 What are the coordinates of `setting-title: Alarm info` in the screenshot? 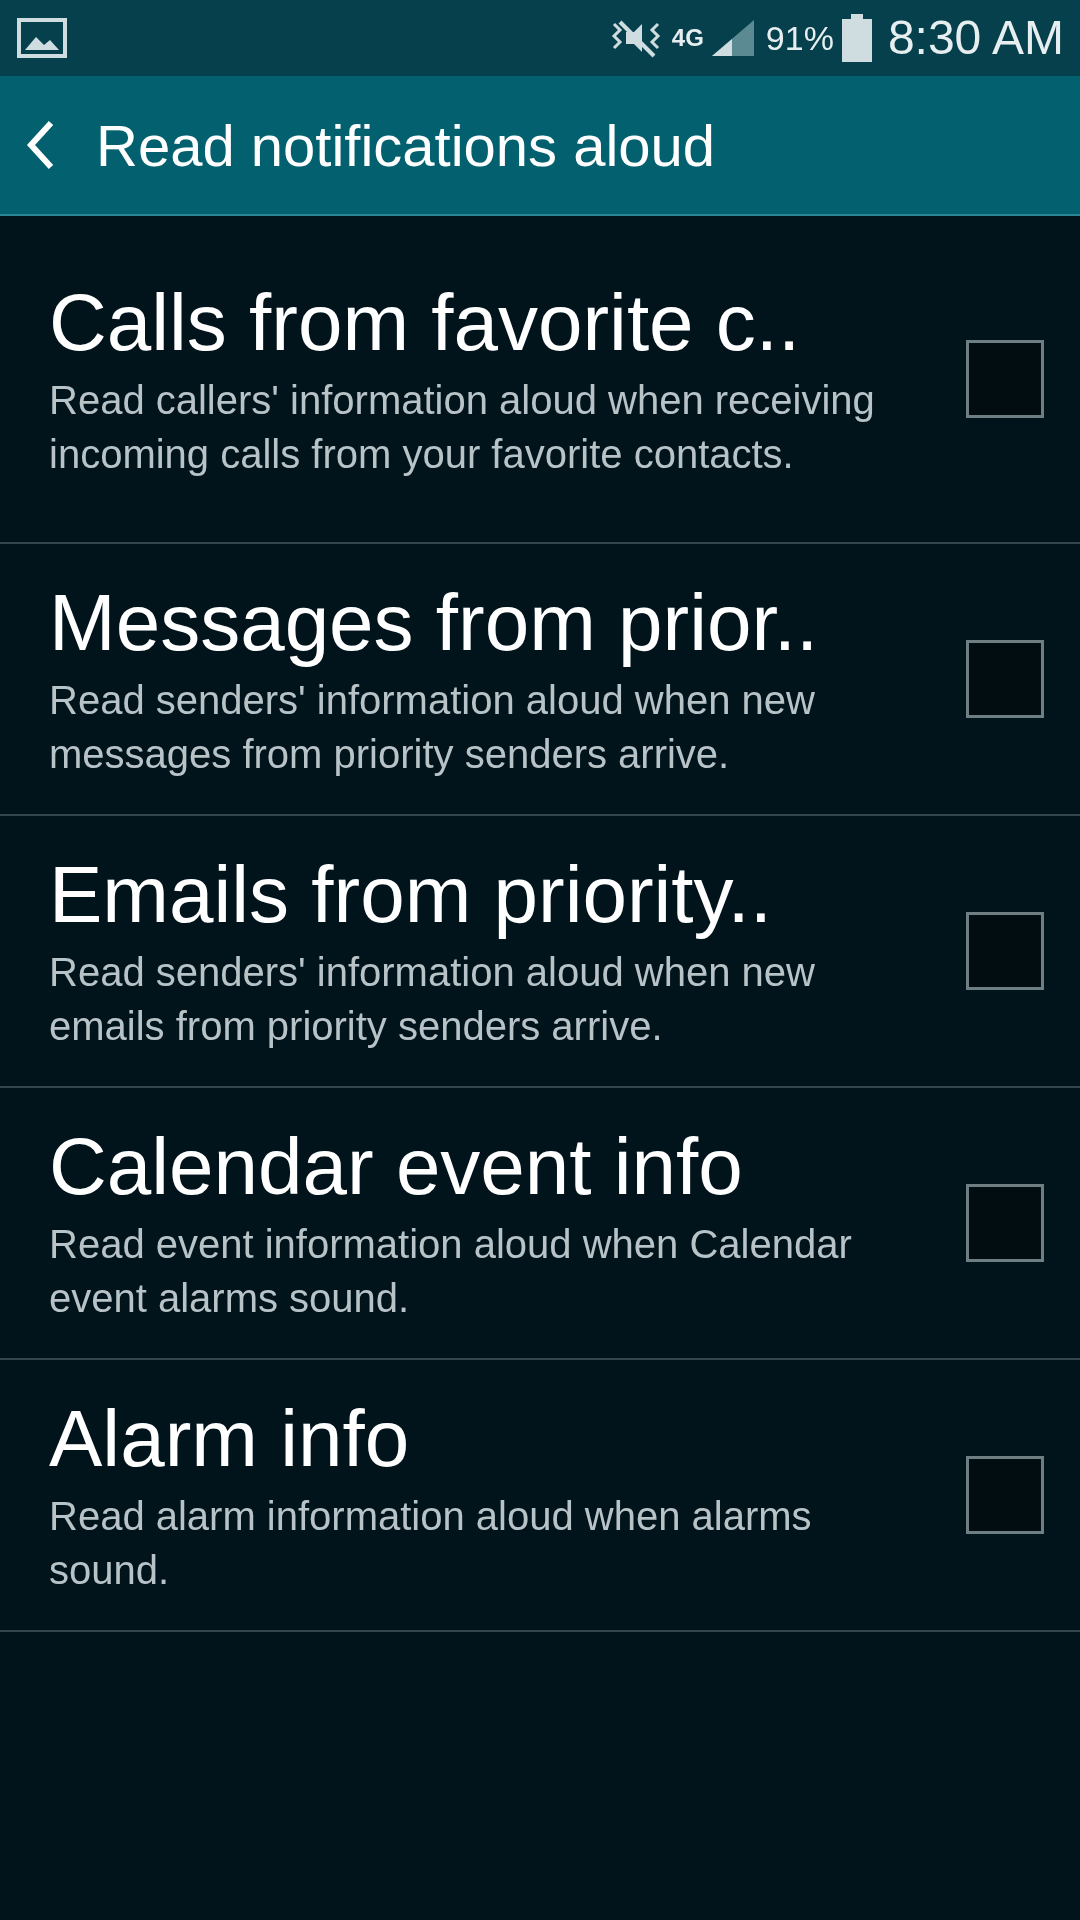 It's located at (230, 1439).